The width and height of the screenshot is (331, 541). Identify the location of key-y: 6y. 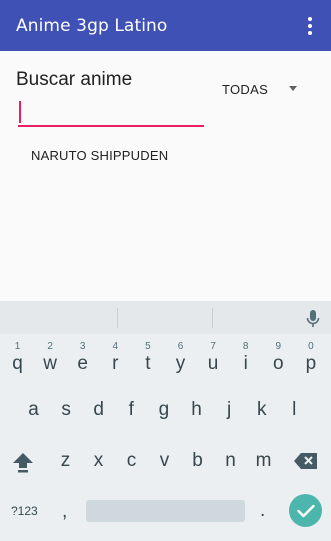
(180, 363).